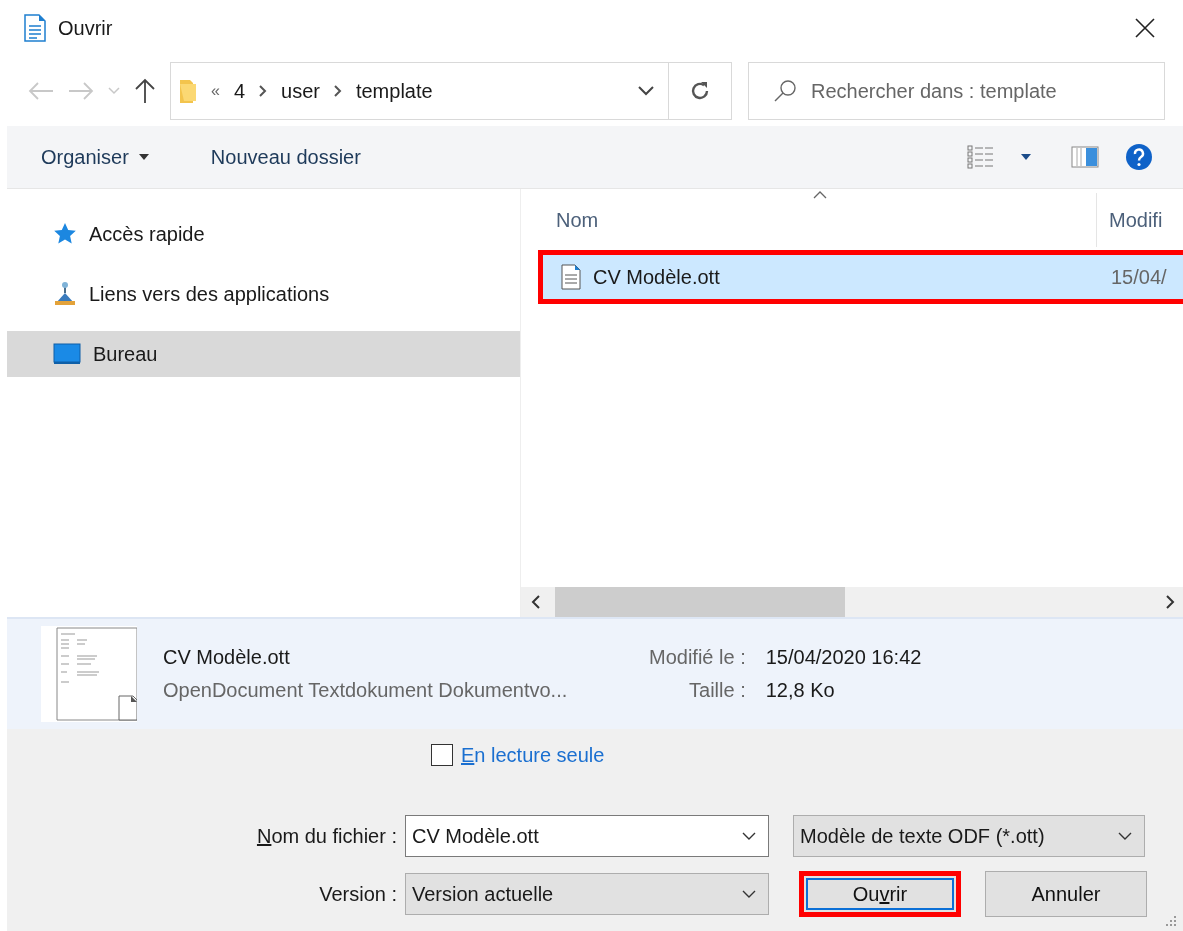 This screenshot has height=931, width=1183. What do you see at coordinates (1170, 602) in the screenshot?
I see `scroll-right-icon` at bounding box center [1170, 602].